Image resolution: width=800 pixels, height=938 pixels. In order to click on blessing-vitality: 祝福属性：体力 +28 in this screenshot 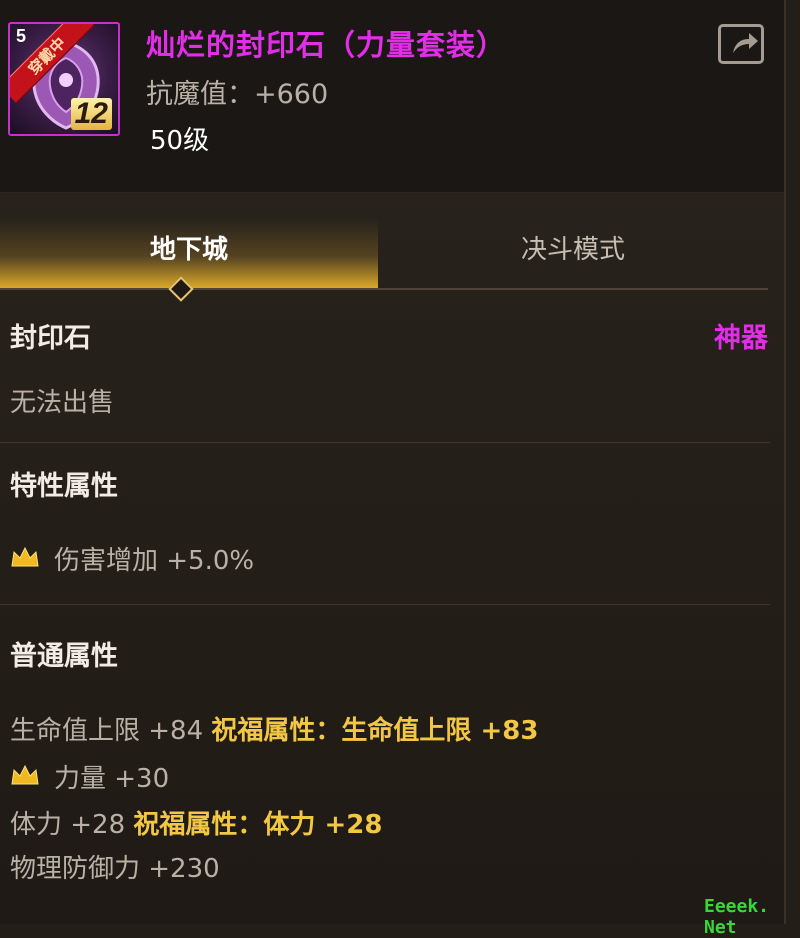, I will do `click(258, 825)`.